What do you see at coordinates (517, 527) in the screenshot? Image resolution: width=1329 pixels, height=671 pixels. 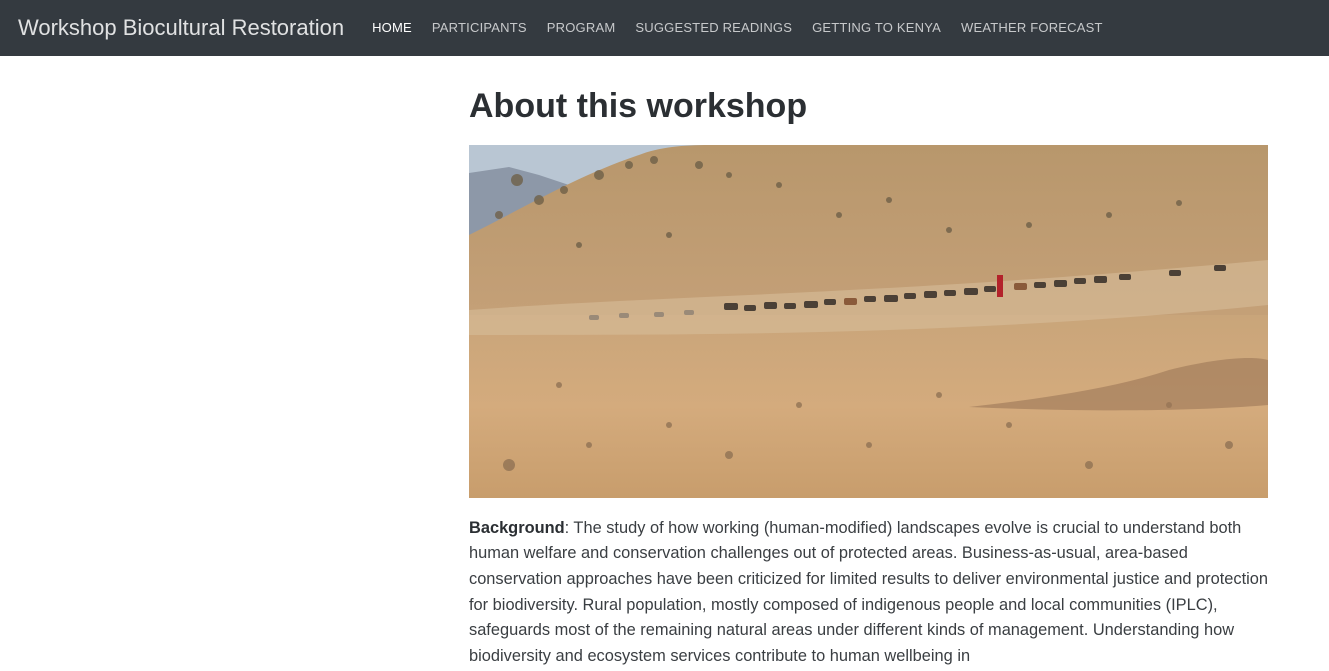 I see `background-label: Background` at bounding box center [517, 527].